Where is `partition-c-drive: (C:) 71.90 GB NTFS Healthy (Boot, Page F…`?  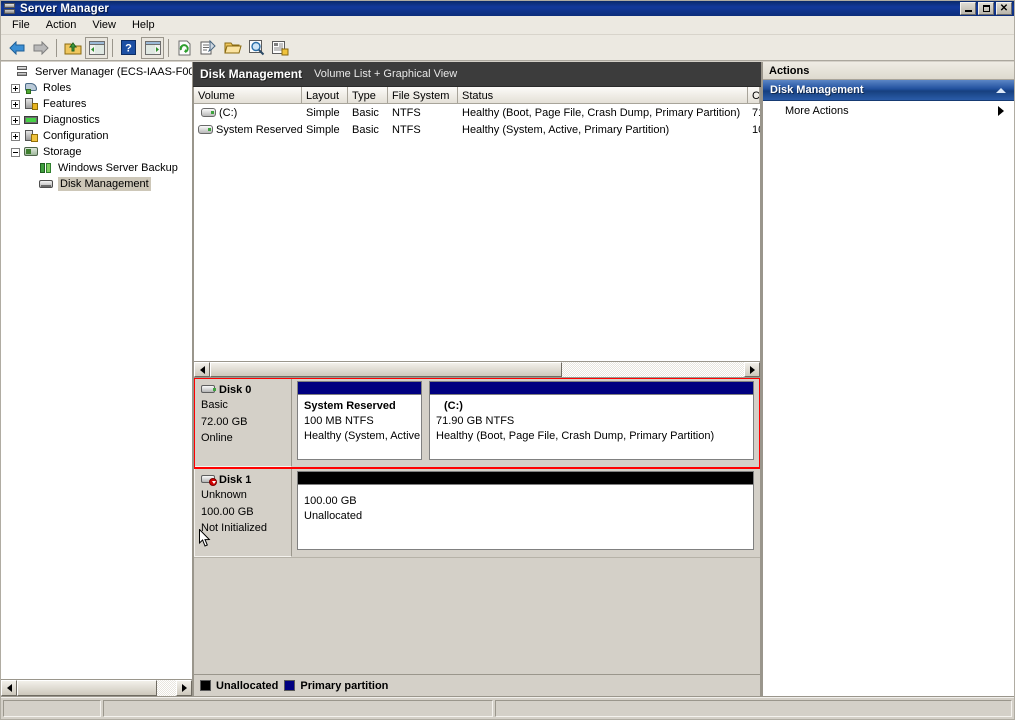
partition-c-drive: (C:) 71.90 GB NTFS Healthy (Boot, Page F… is located at coordinates (591, 421).